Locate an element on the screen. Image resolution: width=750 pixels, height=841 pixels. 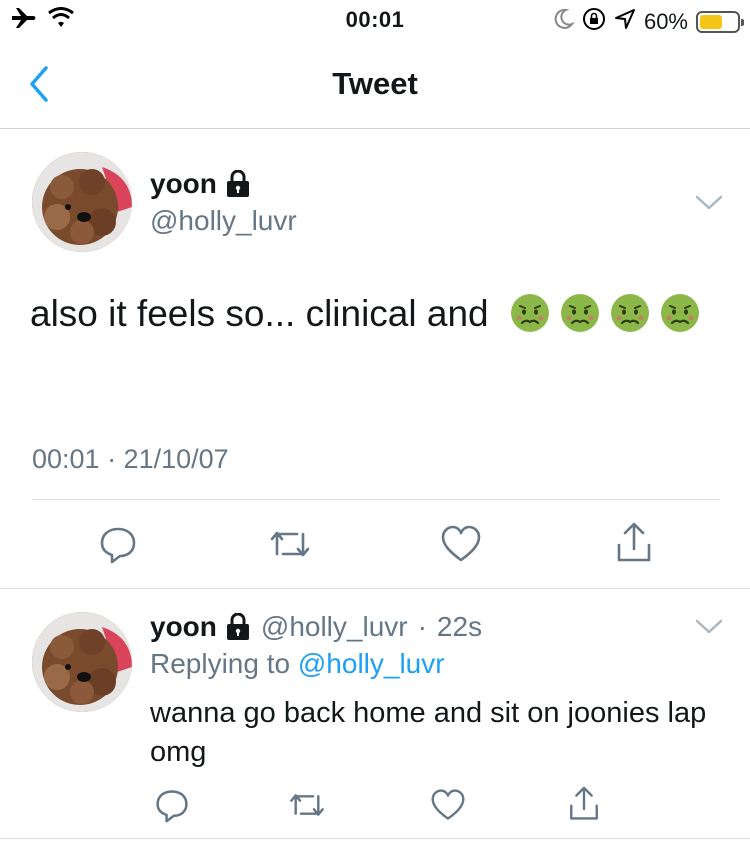
replying-prefix: Replying to is located at coordinates (220, 663).